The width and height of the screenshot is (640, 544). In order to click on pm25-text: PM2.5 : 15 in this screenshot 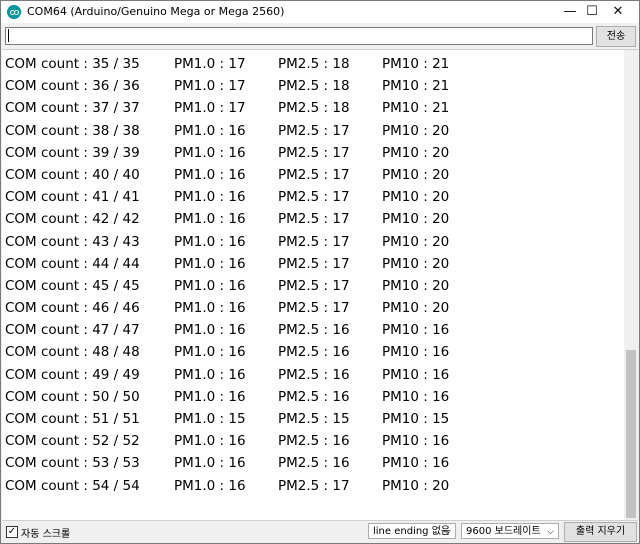, I will do `click(314, 419)`.